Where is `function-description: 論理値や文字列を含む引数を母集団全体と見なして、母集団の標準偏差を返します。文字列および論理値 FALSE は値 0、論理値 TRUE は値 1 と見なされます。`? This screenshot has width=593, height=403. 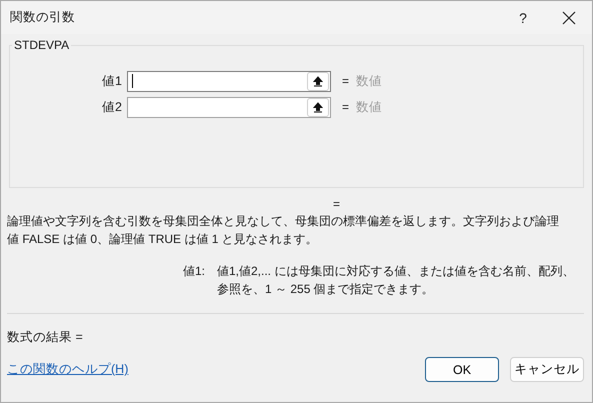
function-description: 論理値や文字列を含む引数を母集団全体と見なして、母集団の標準偏差を返します。文字列および論理値 FALSE は値 0、論理値 TRUE は値 1 と見なされます。 is located at coordinates (283, 230).